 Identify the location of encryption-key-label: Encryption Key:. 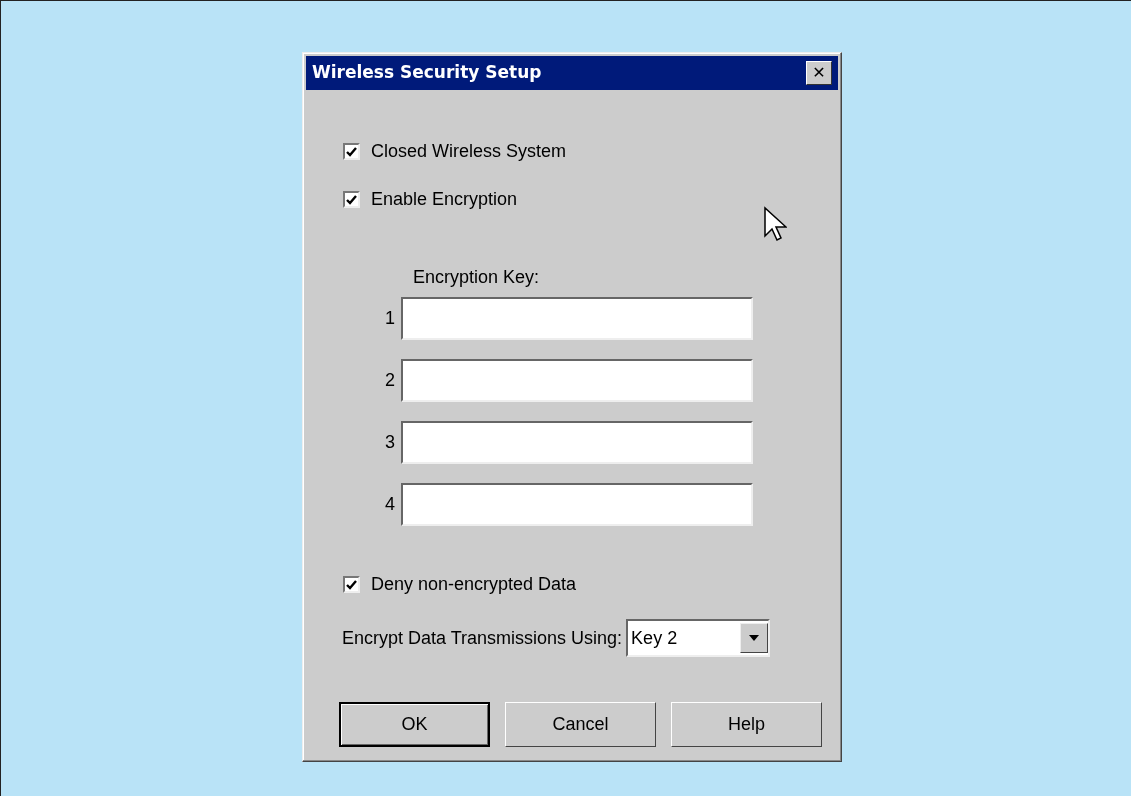
(476, 277).